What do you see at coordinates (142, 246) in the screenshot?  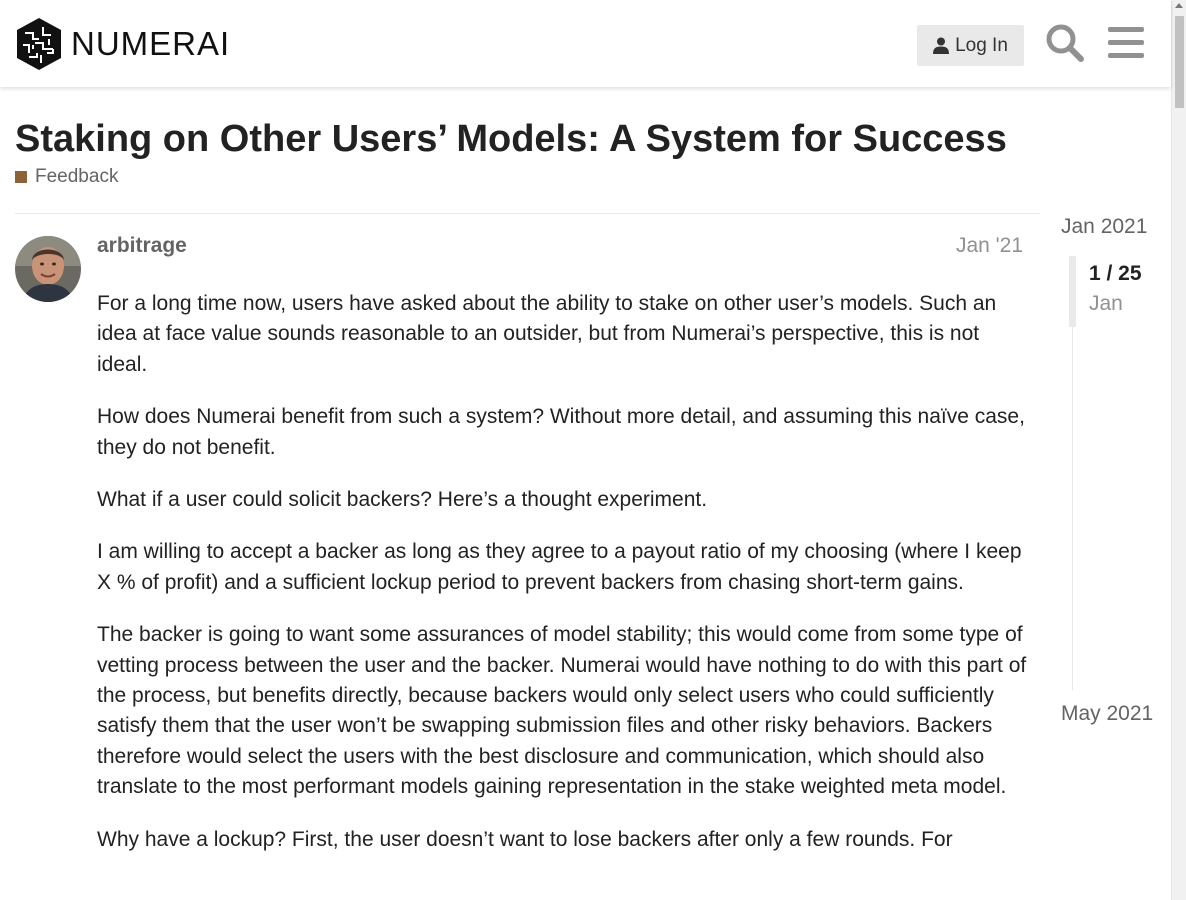 I see `post-author-username: arbitrage` at bounding box center [142, 246].